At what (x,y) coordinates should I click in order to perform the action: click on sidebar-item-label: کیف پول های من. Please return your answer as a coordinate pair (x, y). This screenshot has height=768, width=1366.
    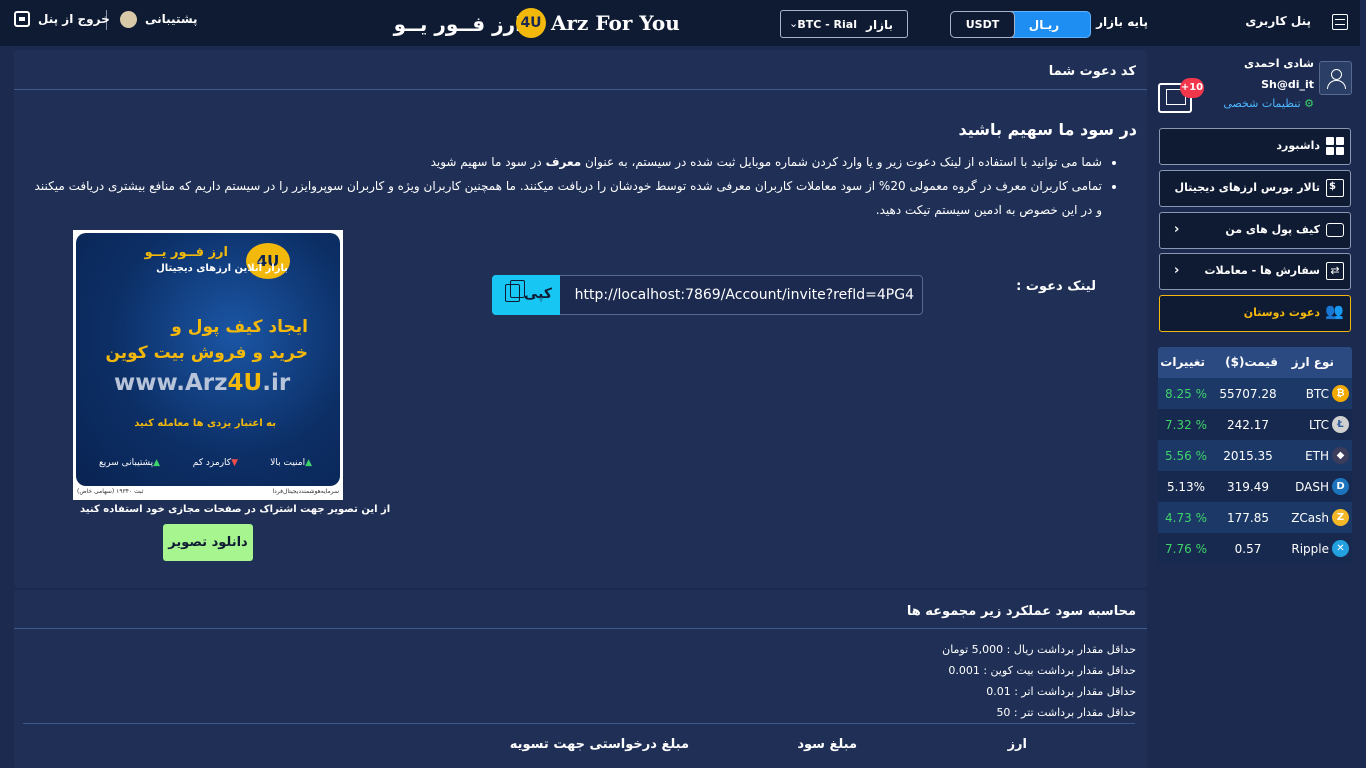
    Looking at the image, I should click on (1272, 229).